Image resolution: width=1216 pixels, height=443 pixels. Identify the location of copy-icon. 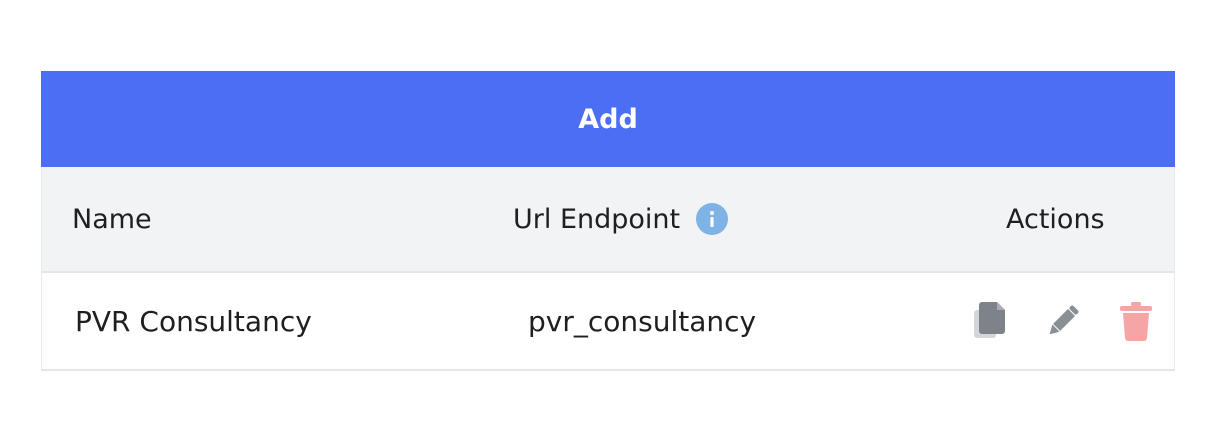
(990, 321).